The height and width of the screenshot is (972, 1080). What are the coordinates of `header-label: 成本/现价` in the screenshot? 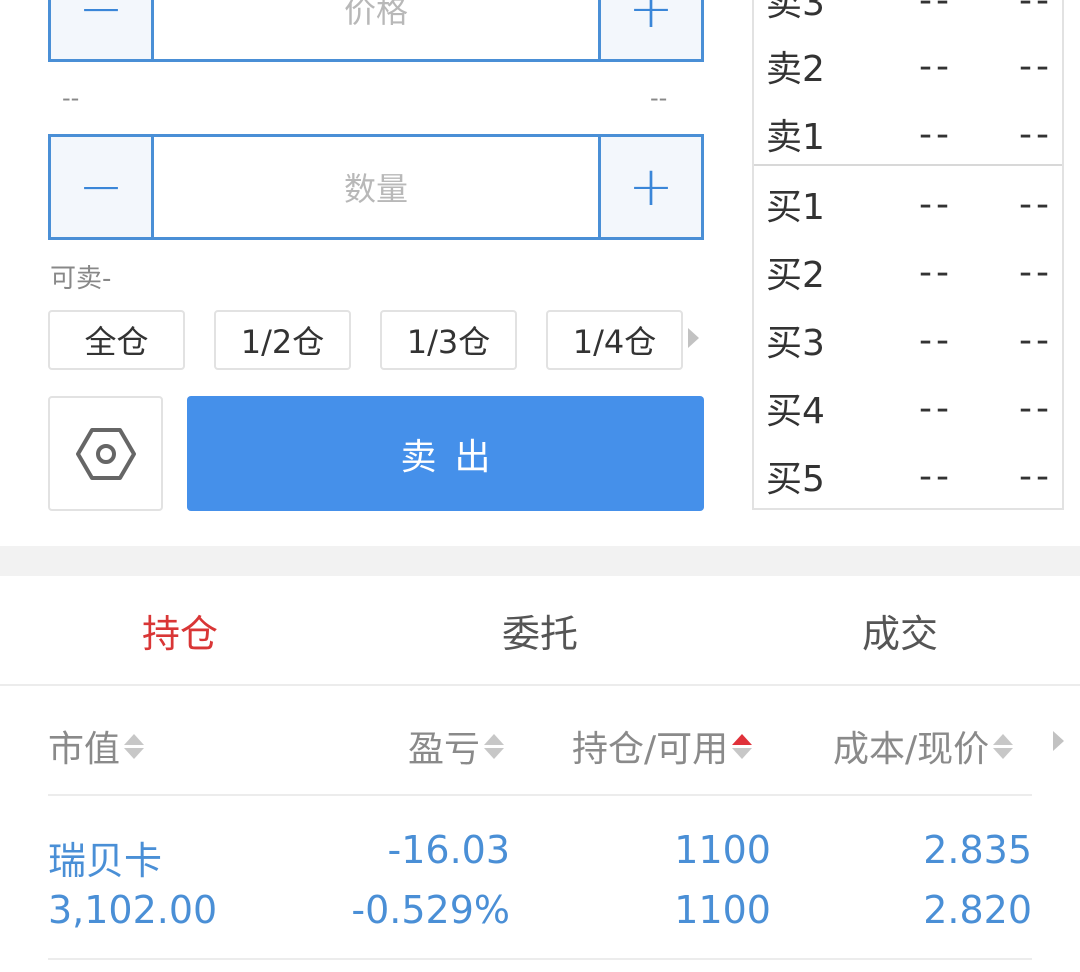 It's located at (911, 749).